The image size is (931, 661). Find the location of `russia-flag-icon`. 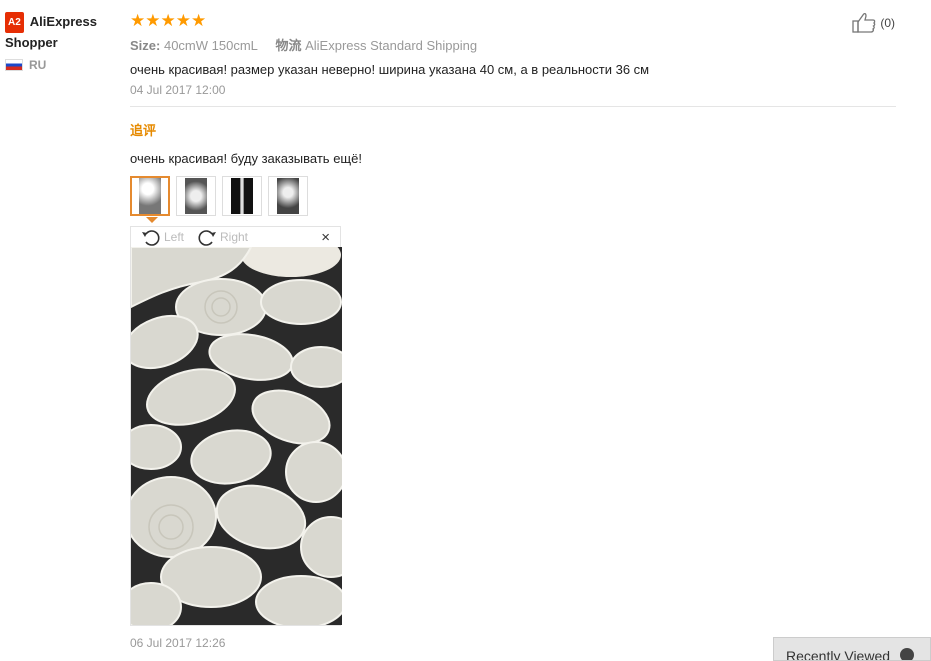

russia-flag-icon is located at coordinates (14, 65).